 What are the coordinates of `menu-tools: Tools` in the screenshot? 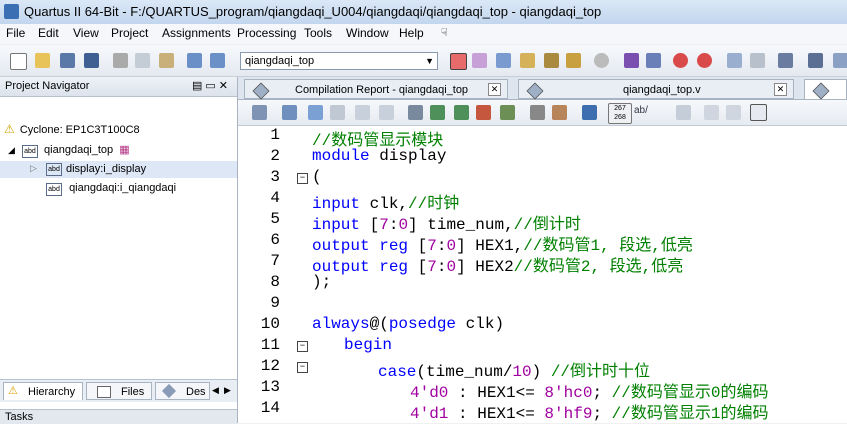 It's located at (318, 33).